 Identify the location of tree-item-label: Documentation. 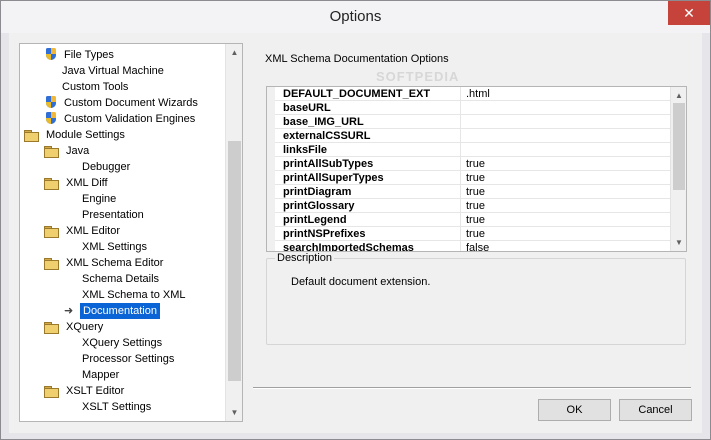
(120, 311).